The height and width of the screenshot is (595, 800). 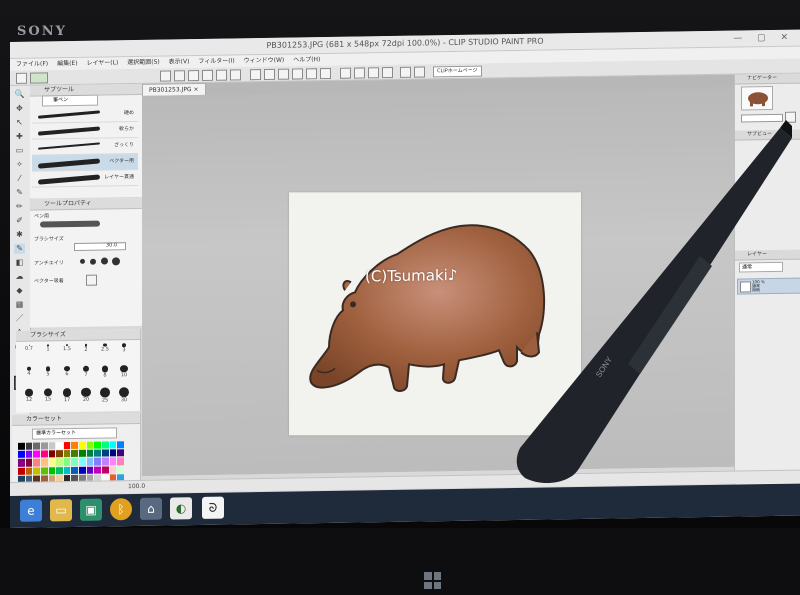 What do you see at coordinates (457, 71) in the screenshot?
I see `clip-homepage-button: CLIPホームページ` at bounding box center [457, 71].